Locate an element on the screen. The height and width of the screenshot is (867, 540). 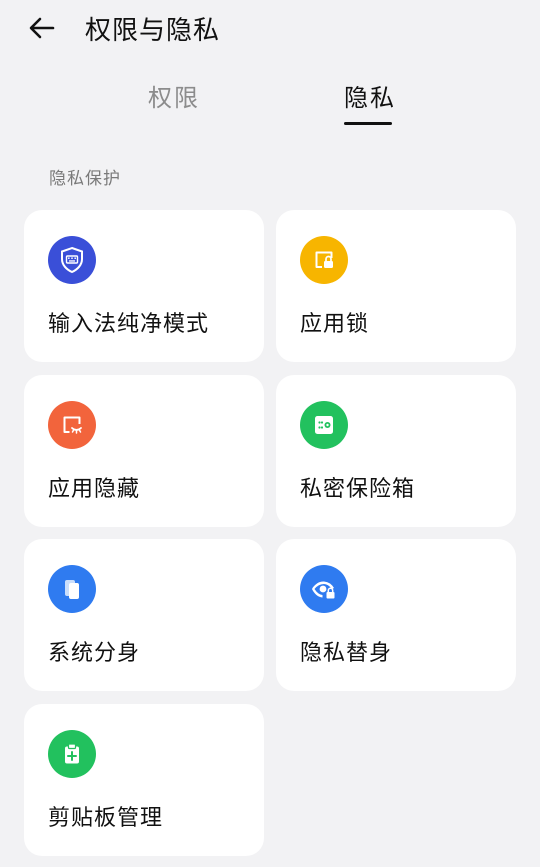
card-label: 剪贴板管理 is located at coordinates (106, 818).